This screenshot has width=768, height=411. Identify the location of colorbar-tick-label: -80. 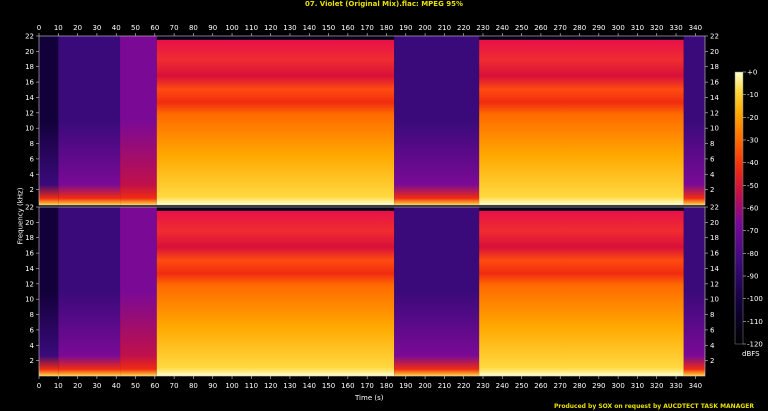
(752, 254).